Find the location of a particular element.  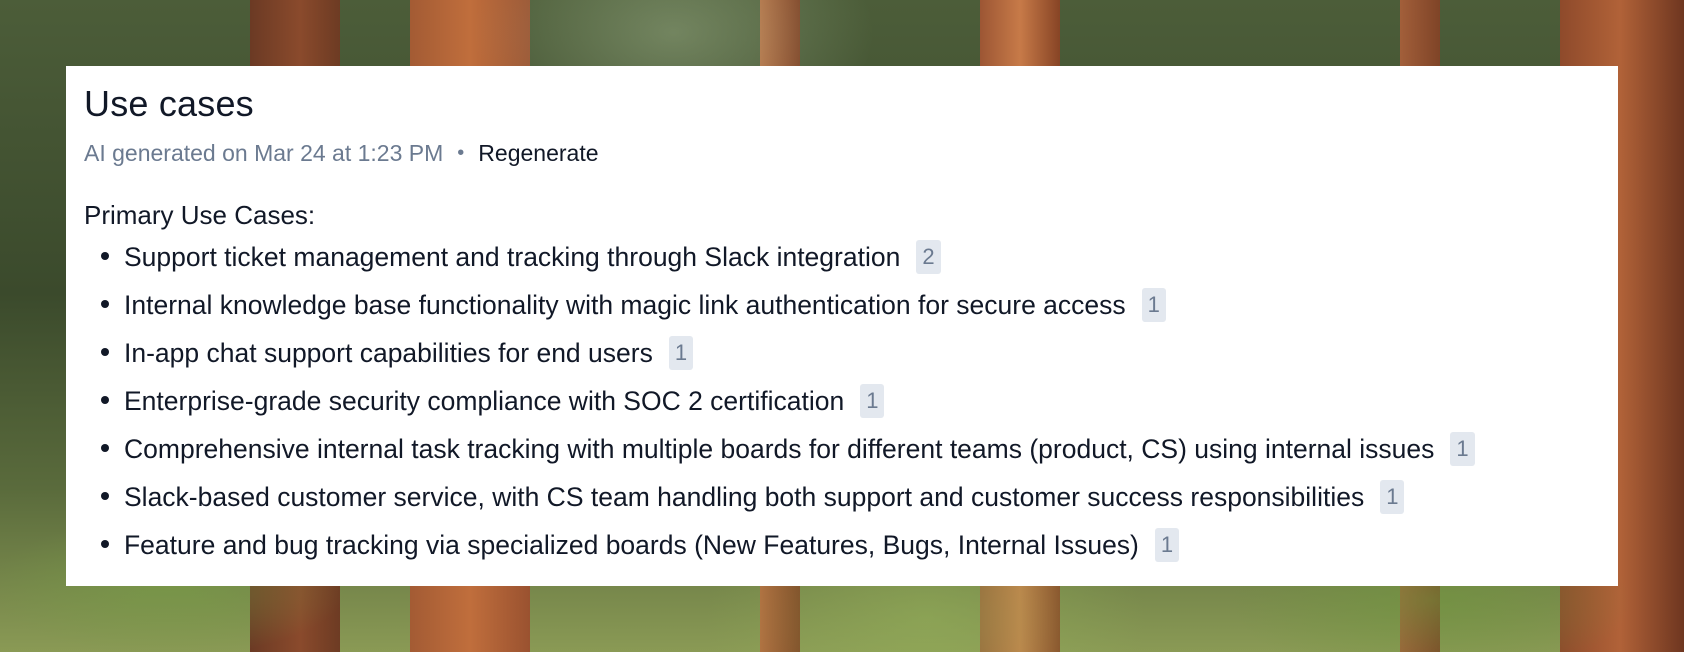

ai-generated-timestamp: AI generated on Mar 24 at 1:23 PM is located at coordinates (264, 153).